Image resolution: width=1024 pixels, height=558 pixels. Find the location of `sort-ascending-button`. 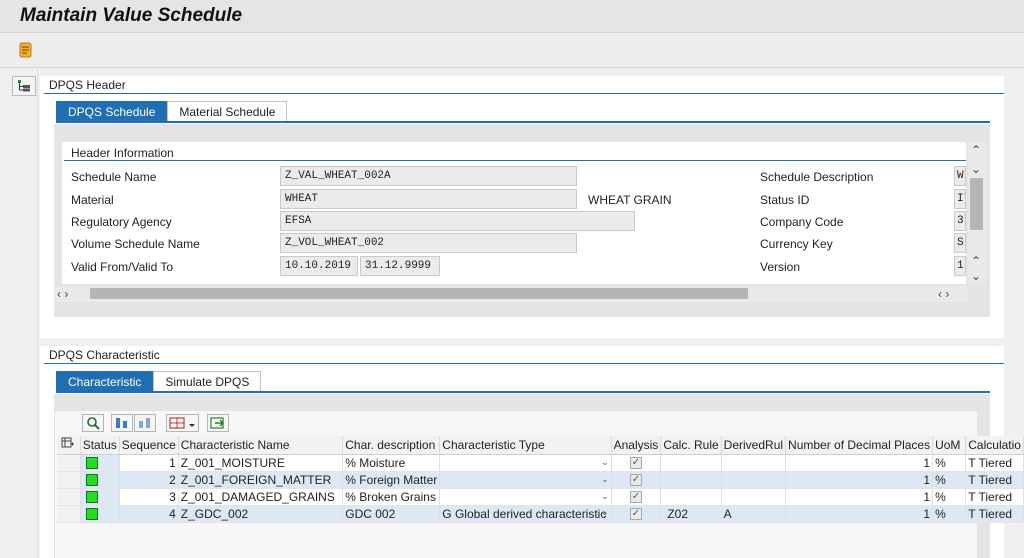

sort-ascending-button is located at coordinates (122, 423).